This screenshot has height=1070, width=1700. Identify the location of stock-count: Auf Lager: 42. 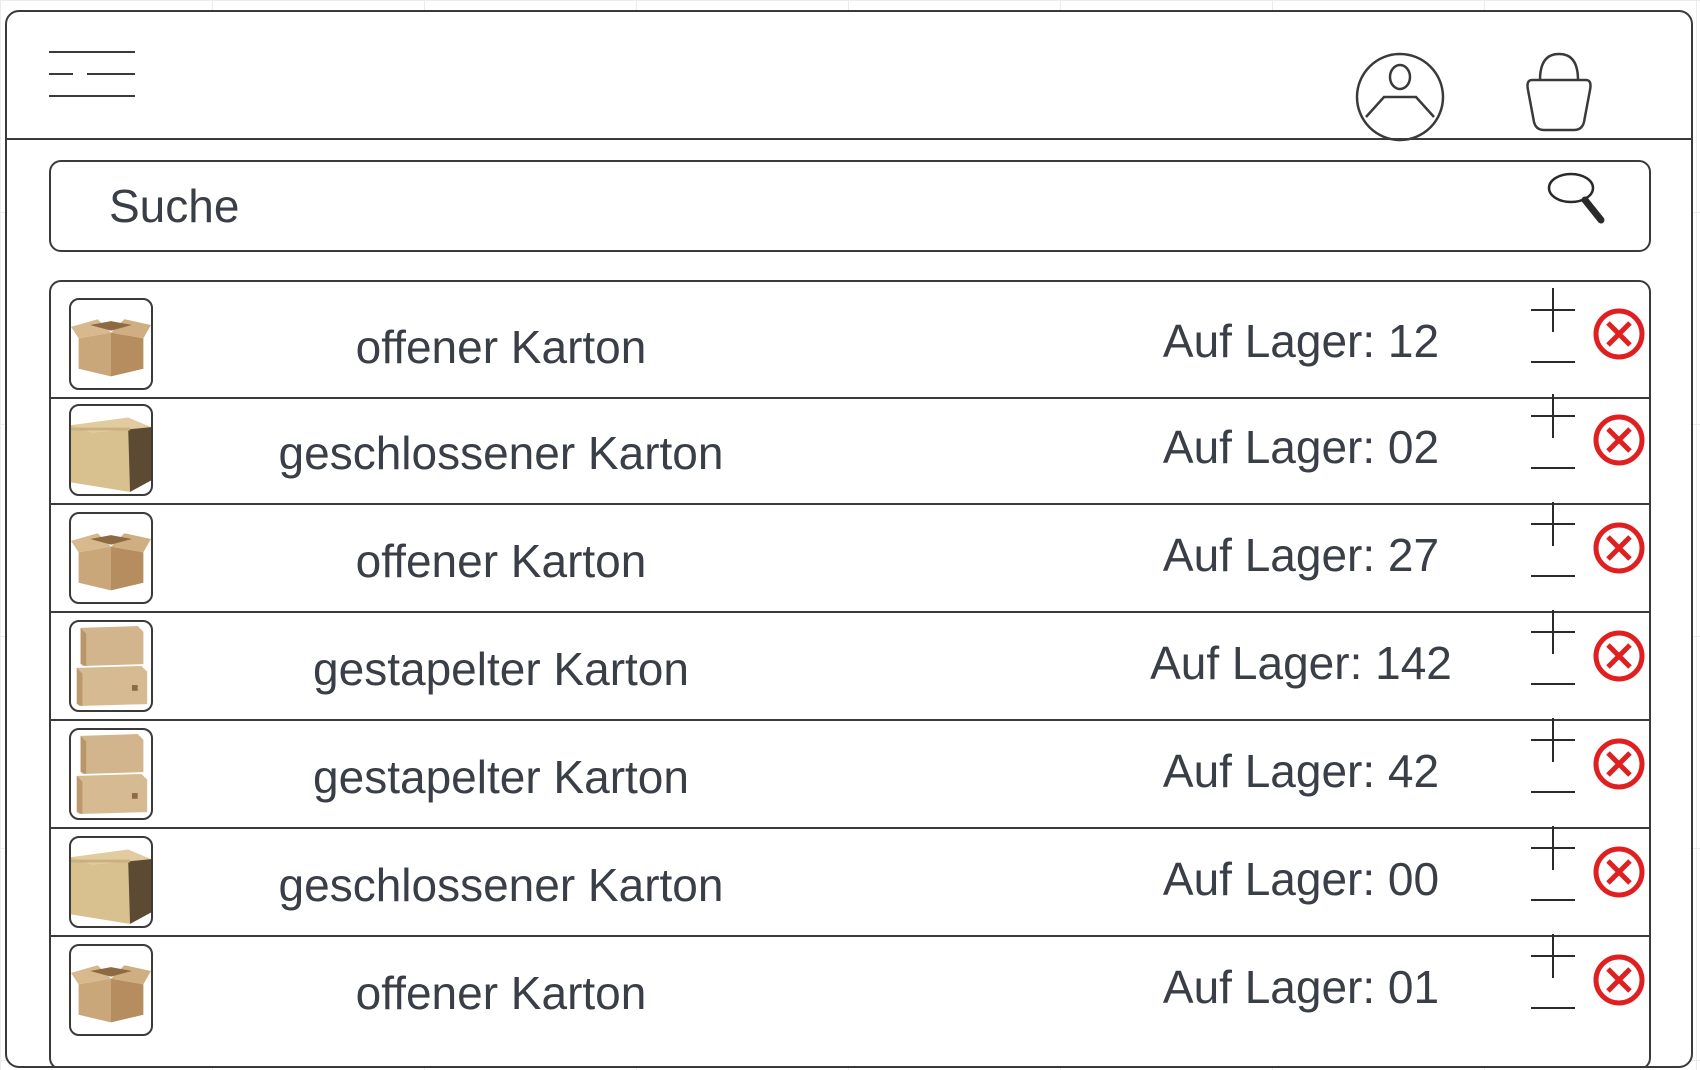
(1301, 771).